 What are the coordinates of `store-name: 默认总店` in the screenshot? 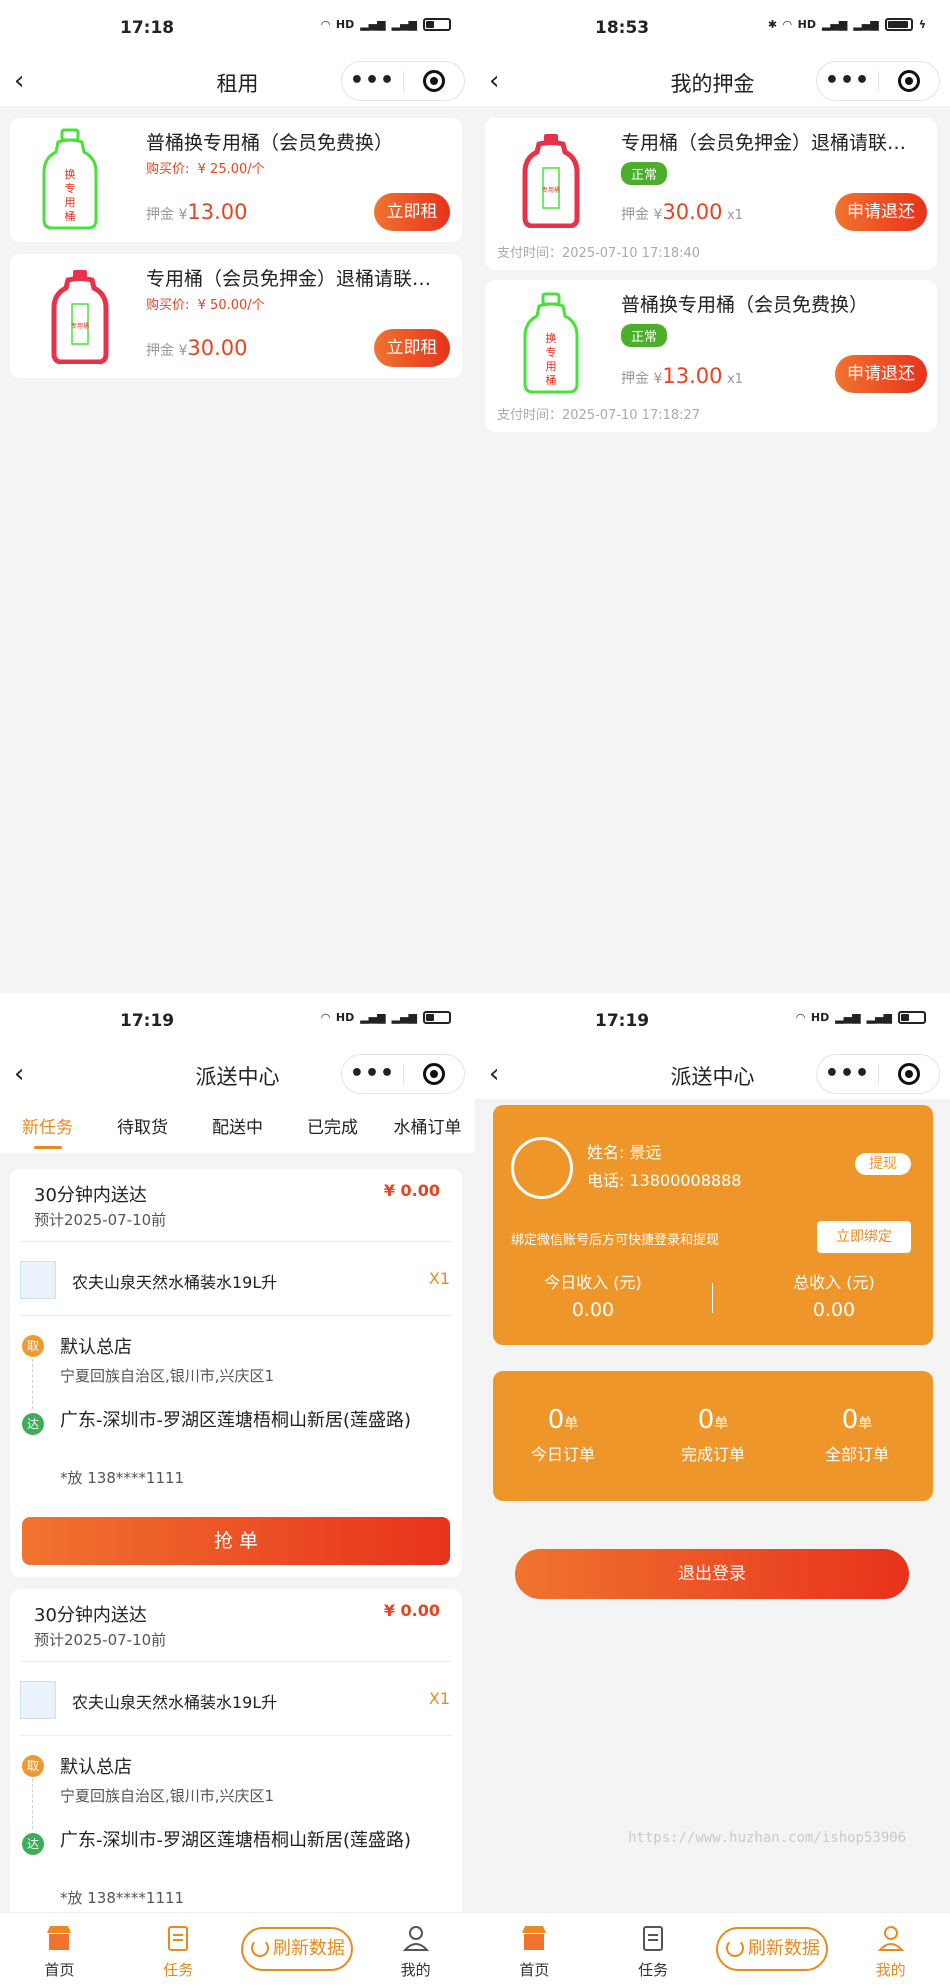 It's located at (96, 1347).